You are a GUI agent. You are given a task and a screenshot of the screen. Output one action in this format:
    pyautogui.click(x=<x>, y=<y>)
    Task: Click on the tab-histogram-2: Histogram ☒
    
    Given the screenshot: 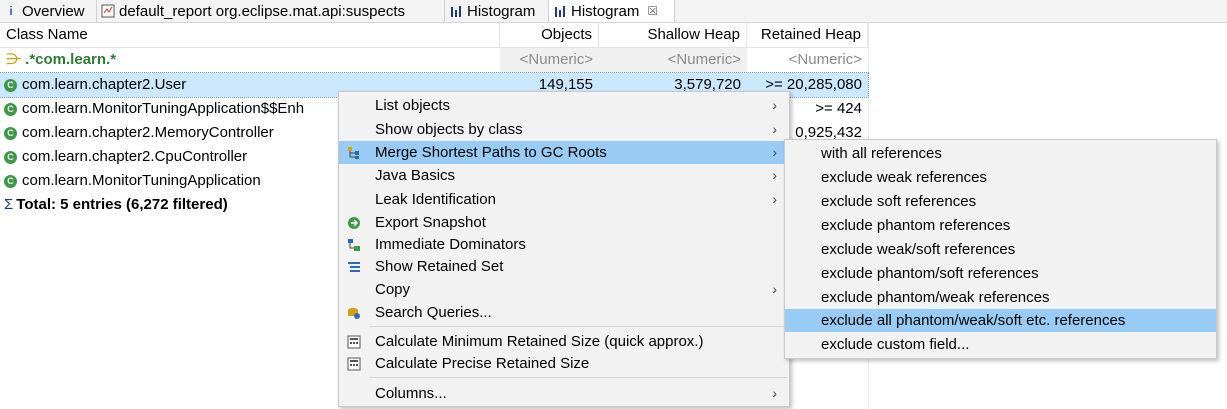 What is the action you would take?
    pyautogui.click(x=612, y=11)
    